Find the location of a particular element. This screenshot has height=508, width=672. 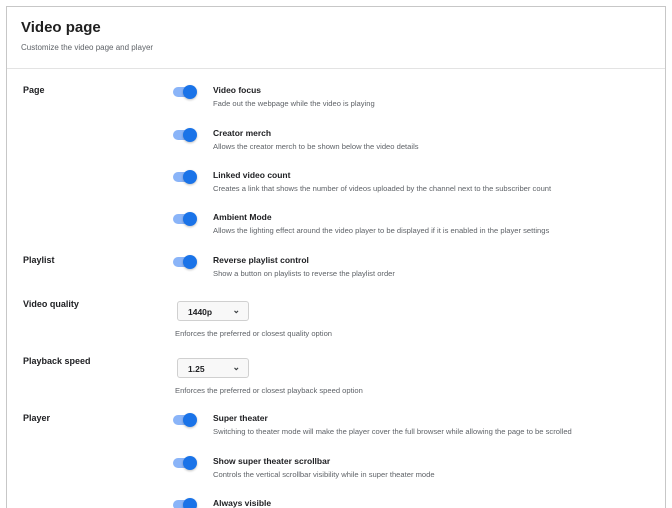

playback-speed-select: 1.25 ⌄ is located at coordinates (213, 368).